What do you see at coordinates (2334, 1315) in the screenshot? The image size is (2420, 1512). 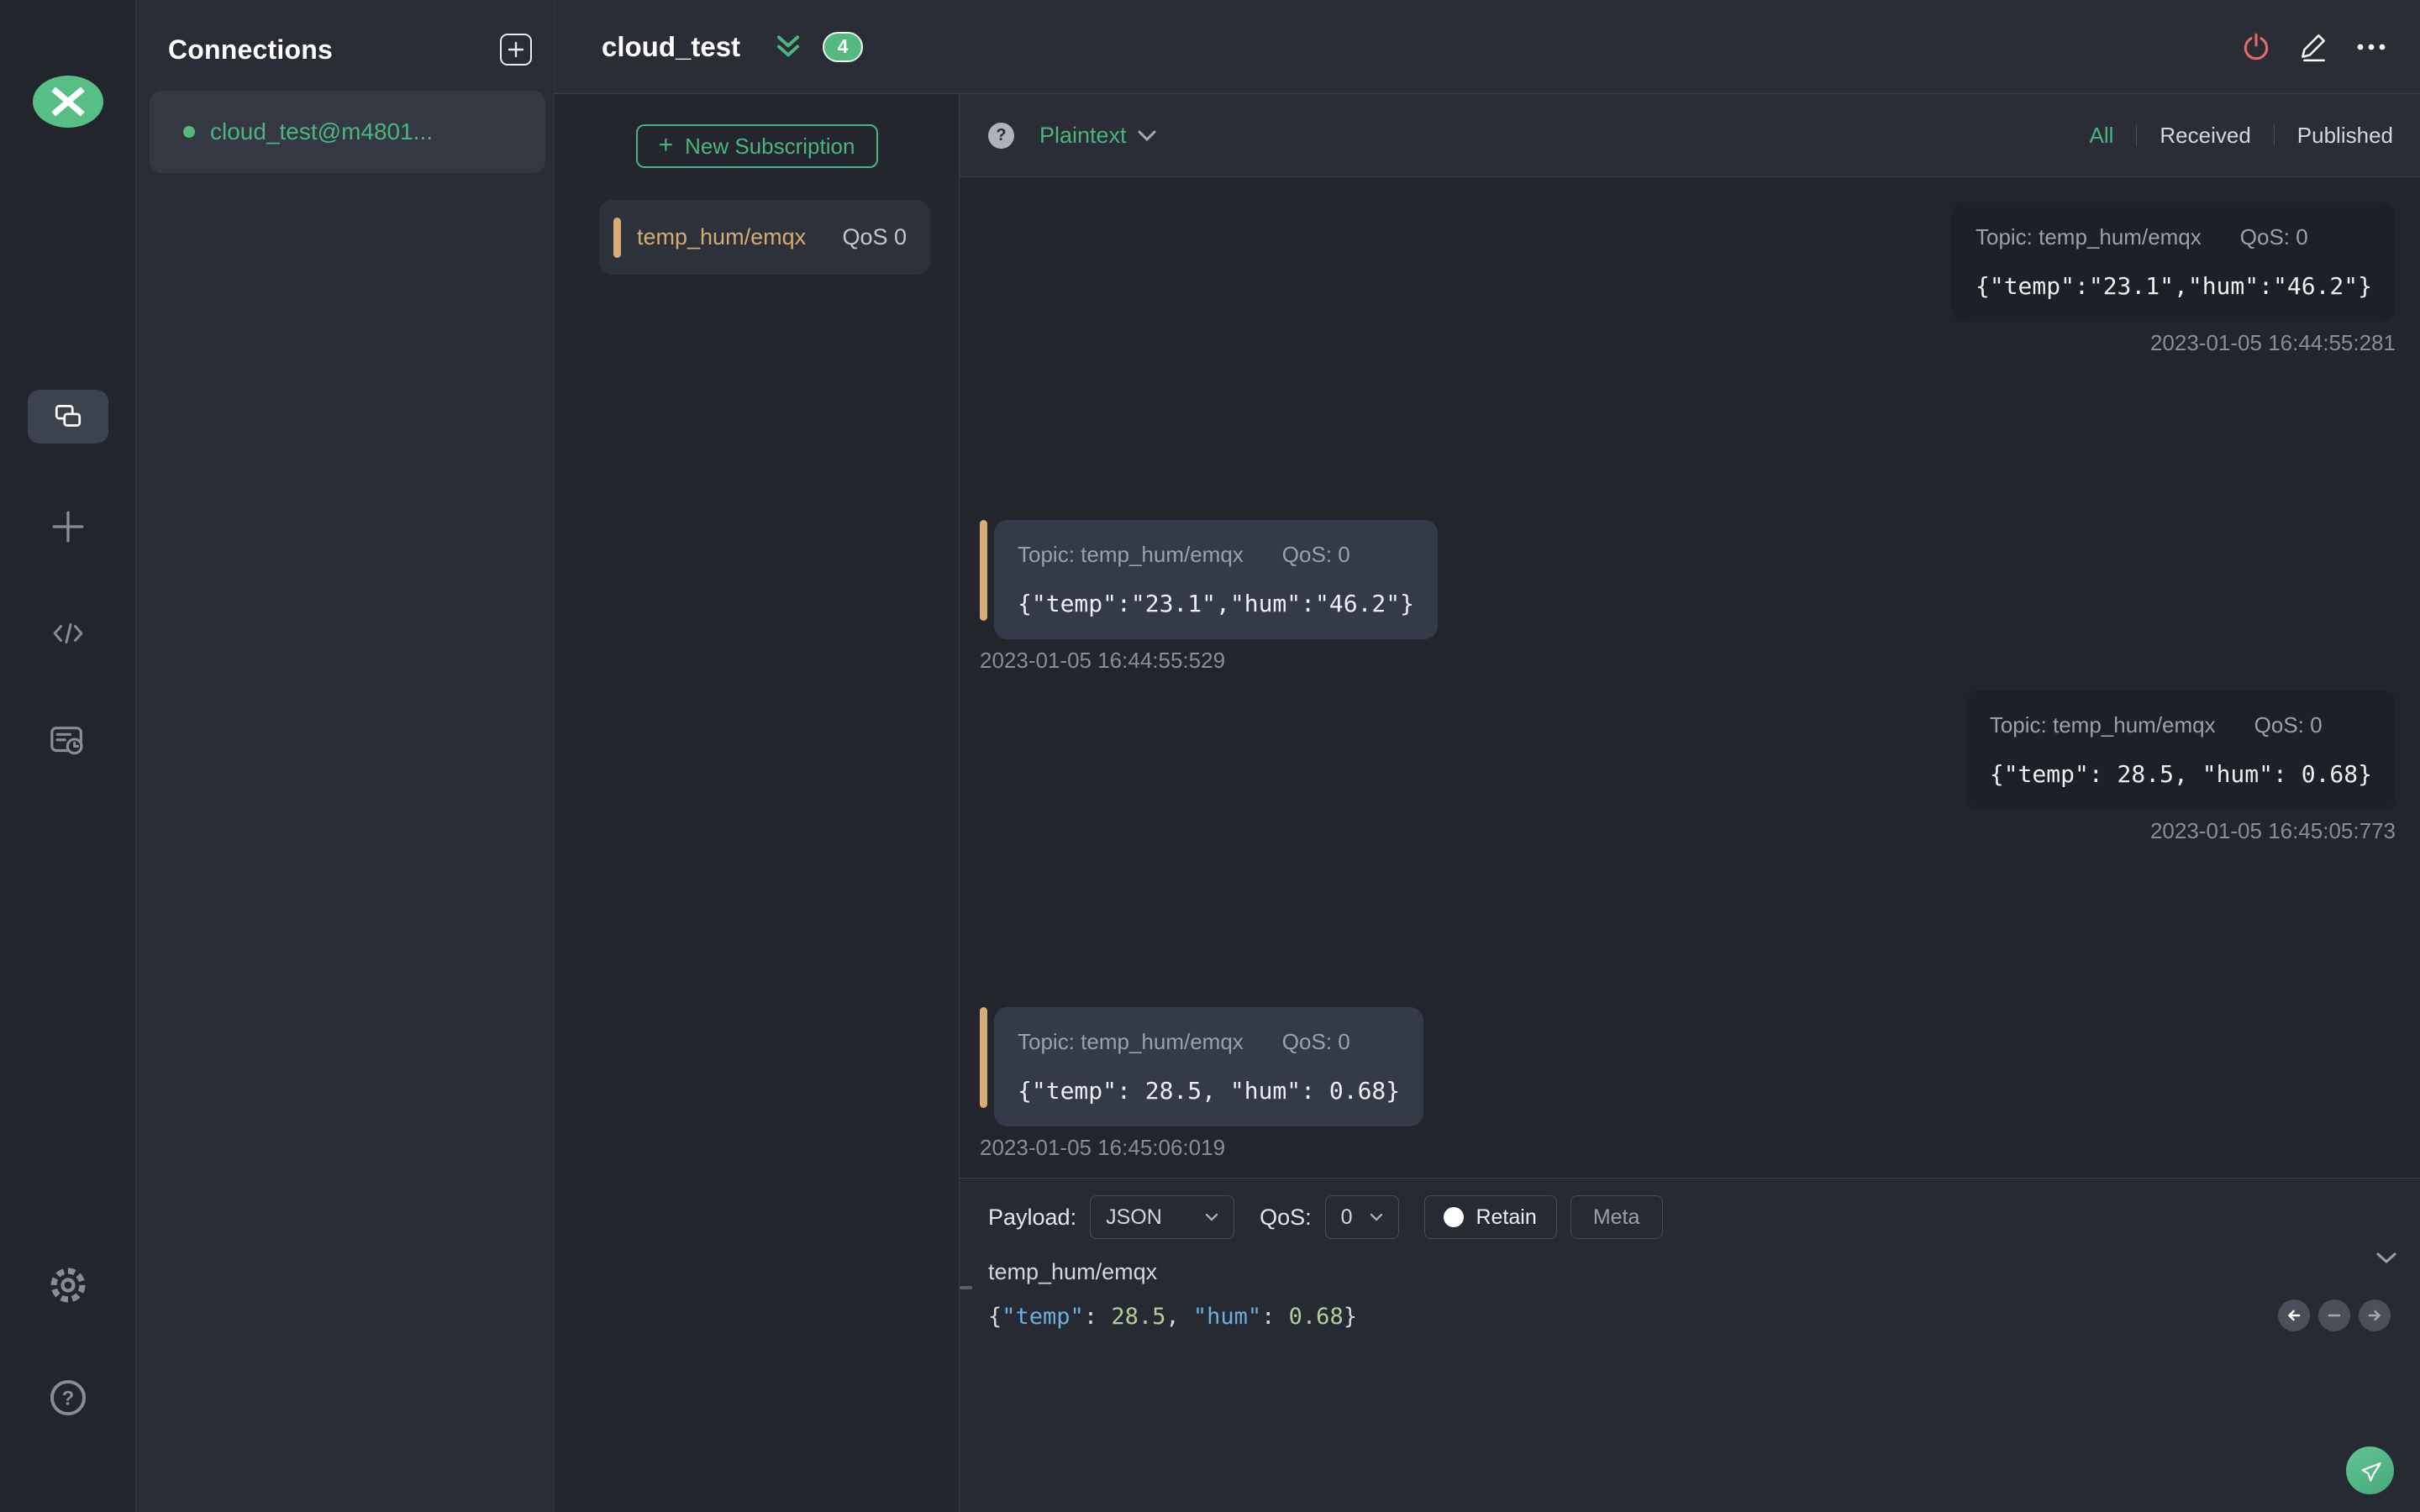 I see `history-current-button` at bounding box center [2334, 1315].